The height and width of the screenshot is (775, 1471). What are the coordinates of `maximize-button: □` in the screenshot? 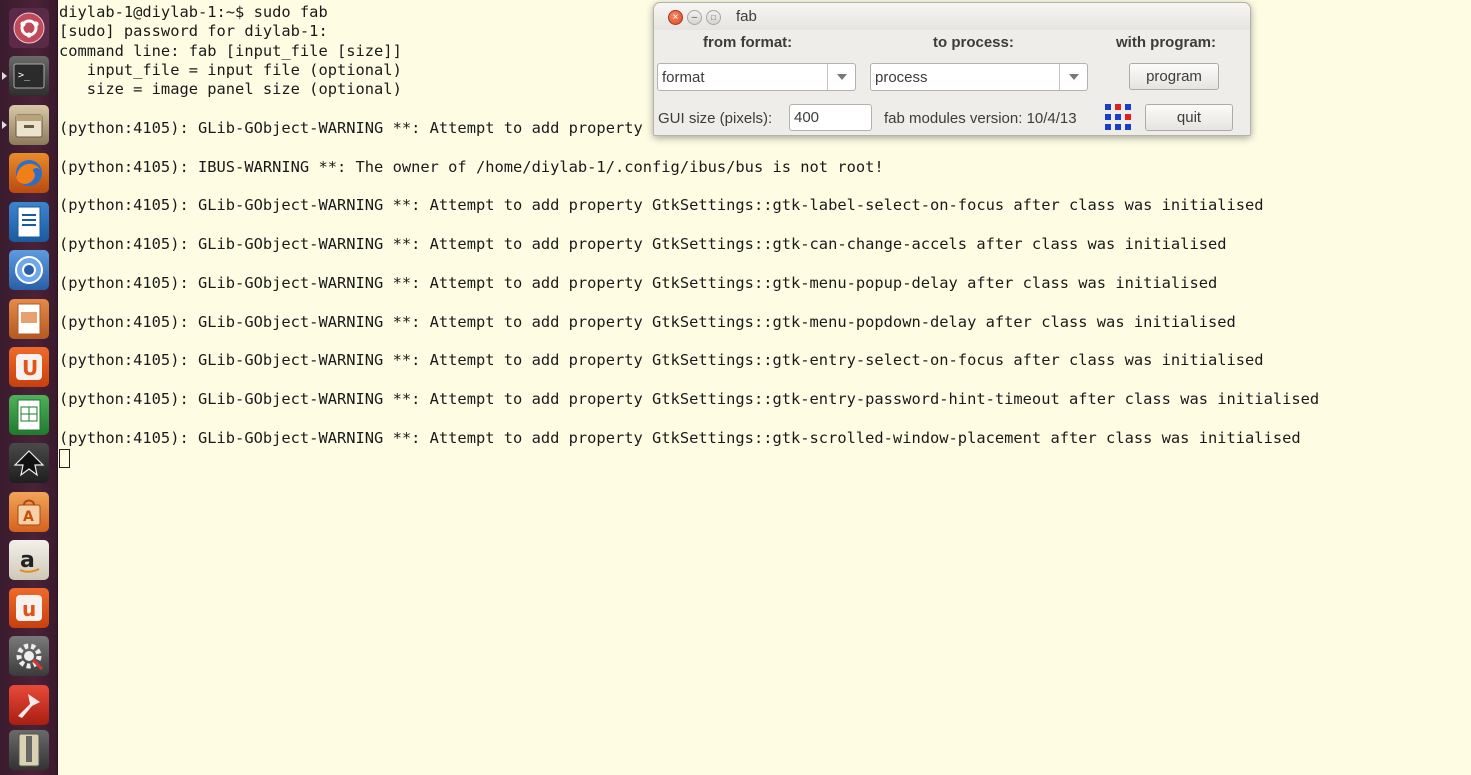 It's located at (713, 17).